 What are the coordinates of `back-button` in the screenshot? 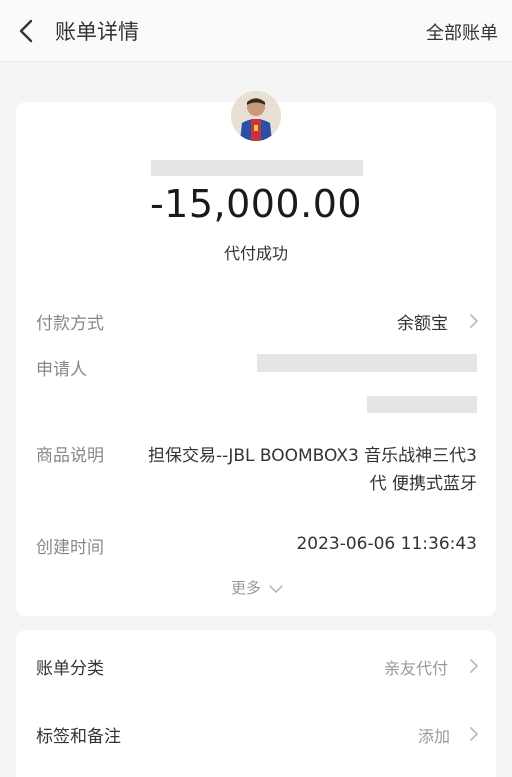 It's located at (28, 31).